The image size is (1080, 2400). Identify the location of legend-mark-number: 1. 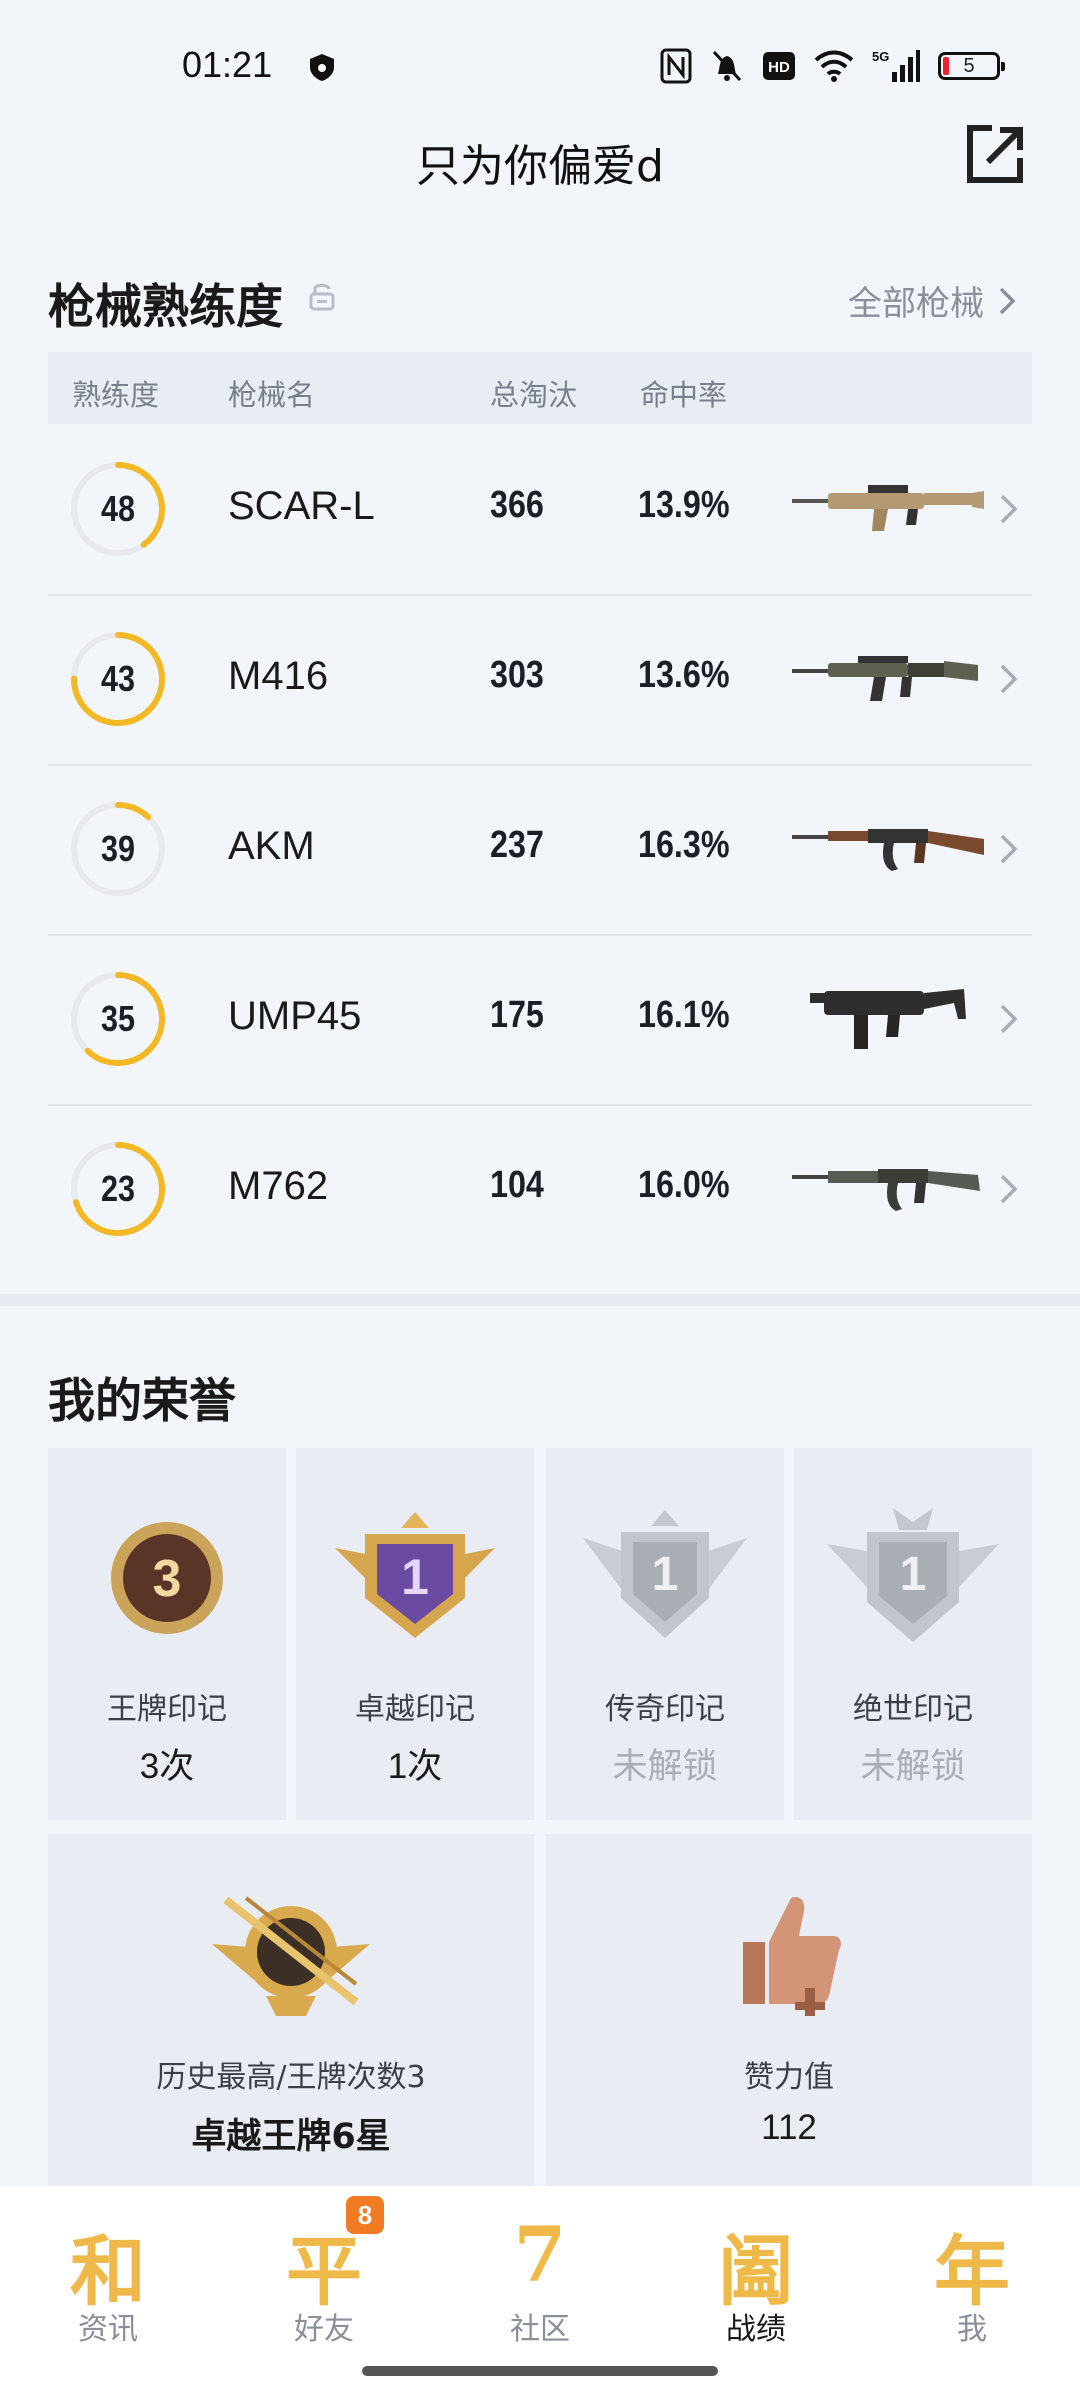
(665, 1574).